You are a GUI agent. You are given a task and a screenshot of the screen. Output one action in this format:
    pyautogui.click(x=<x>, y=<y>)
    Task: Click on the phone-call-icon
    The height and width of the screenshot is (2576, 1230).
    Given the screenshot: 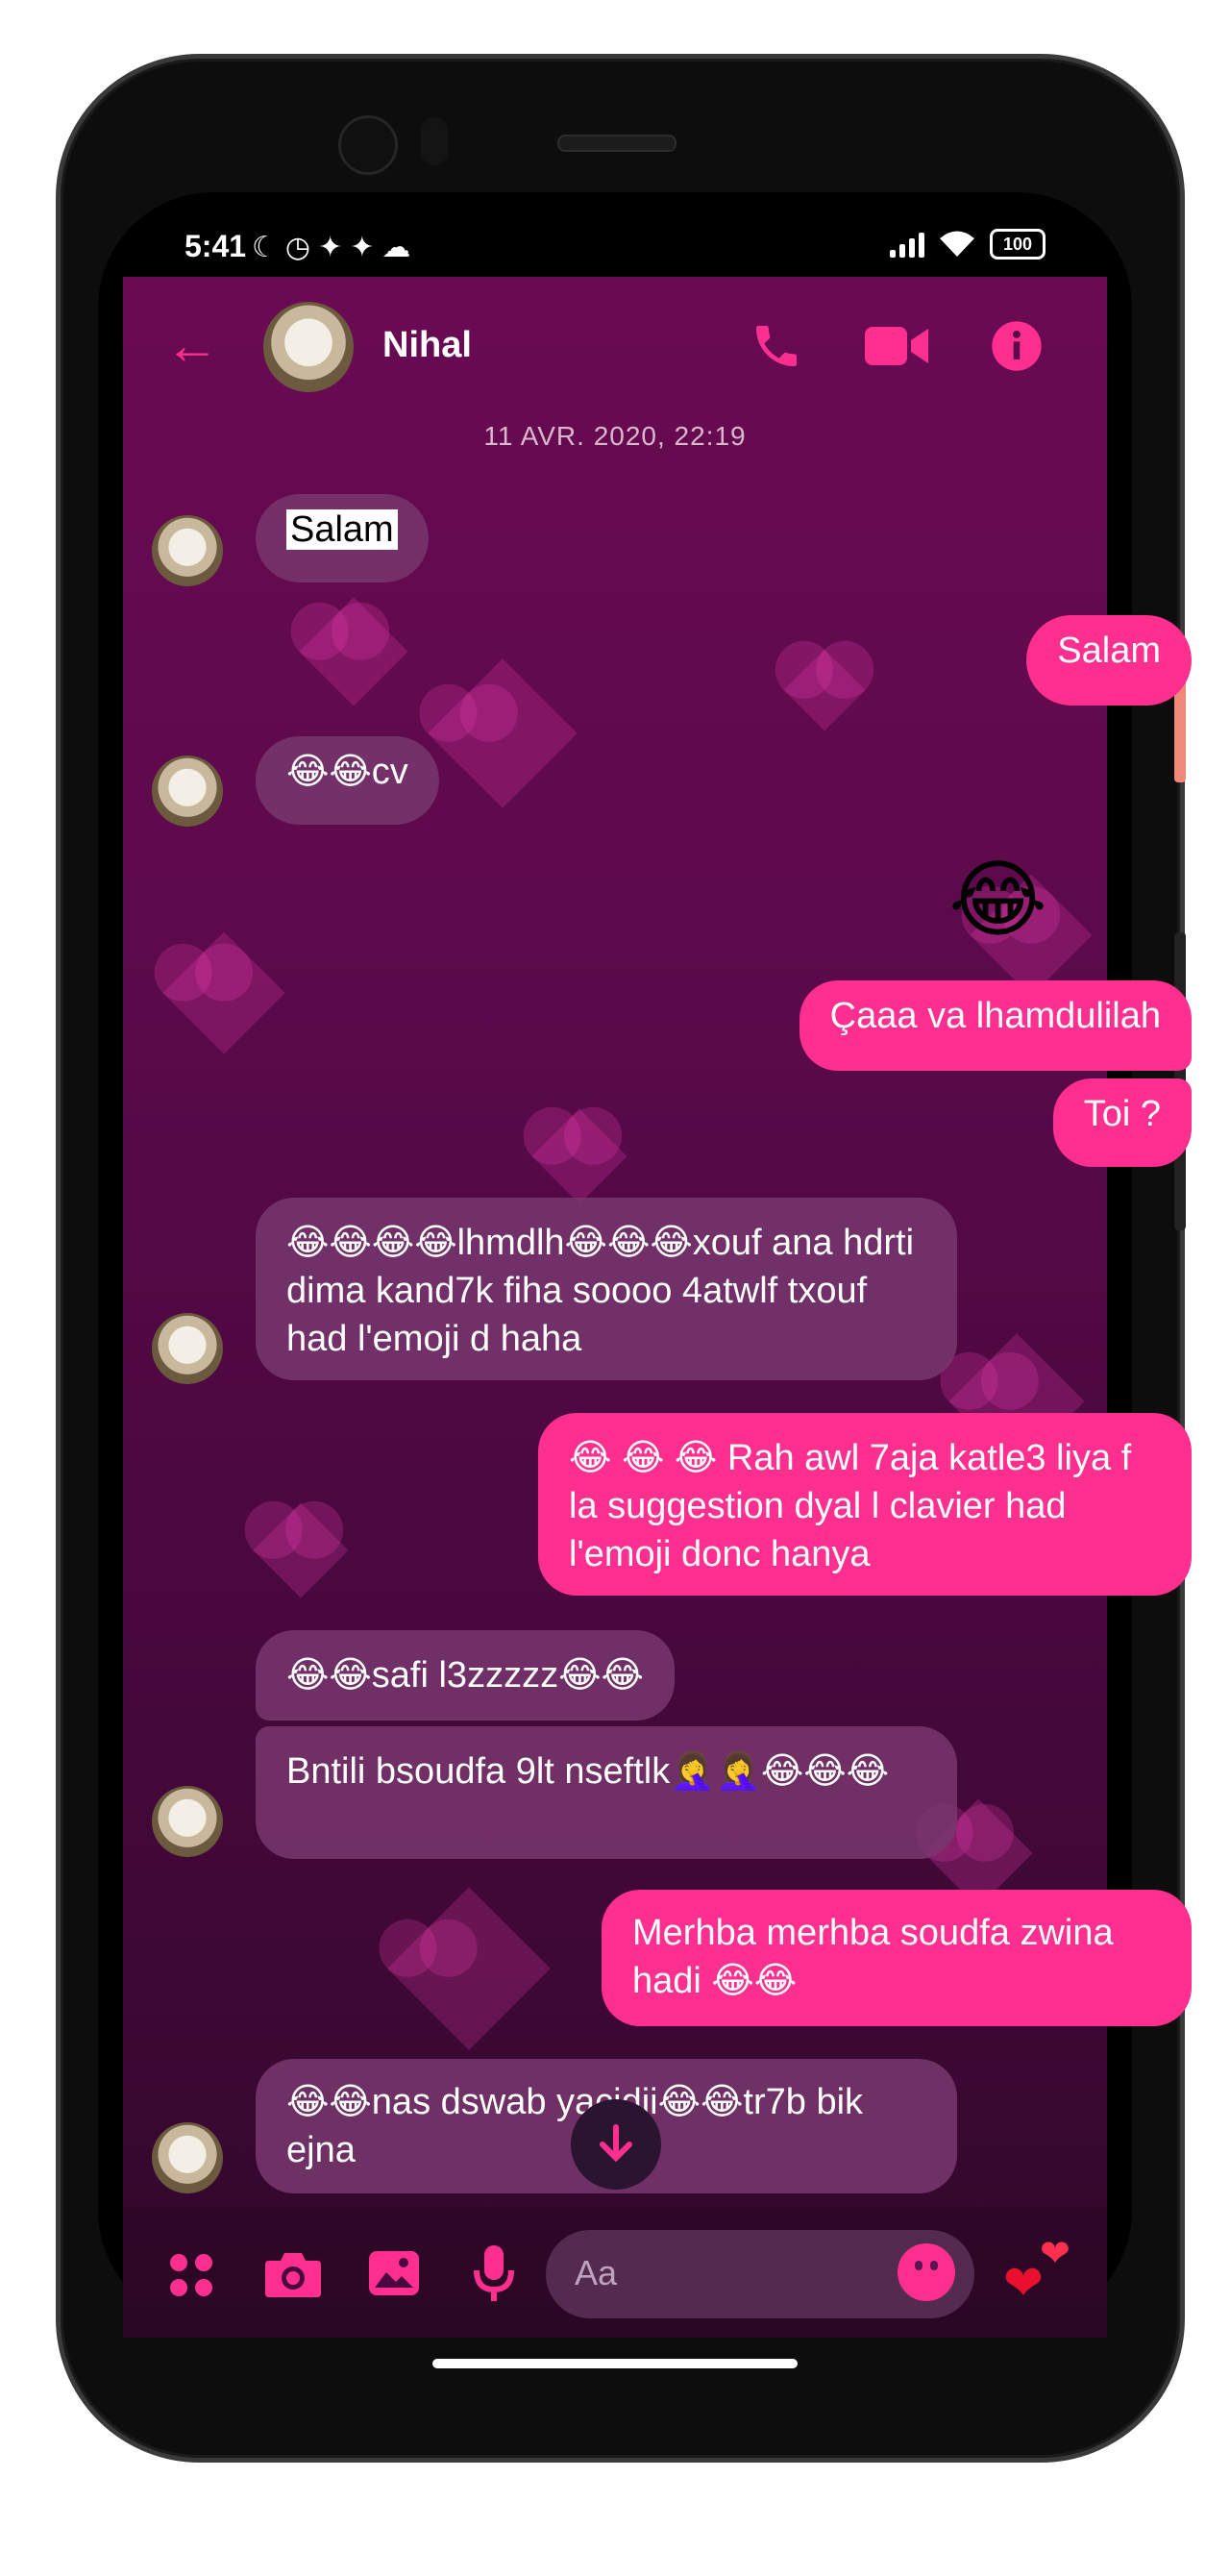 What is the action you would take?
    pyautogui.click(x=776, y=346)
    